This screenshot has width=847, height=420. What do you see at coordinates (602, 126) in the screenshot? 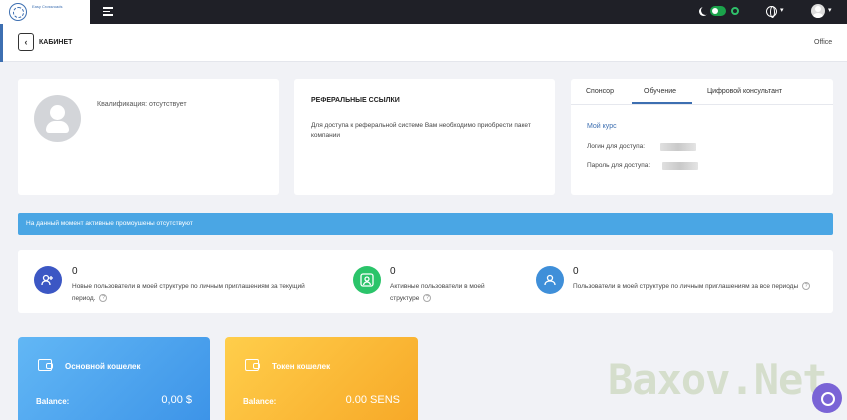
I see `my-course-link: Мой курс` at bounding box center [602, 126].